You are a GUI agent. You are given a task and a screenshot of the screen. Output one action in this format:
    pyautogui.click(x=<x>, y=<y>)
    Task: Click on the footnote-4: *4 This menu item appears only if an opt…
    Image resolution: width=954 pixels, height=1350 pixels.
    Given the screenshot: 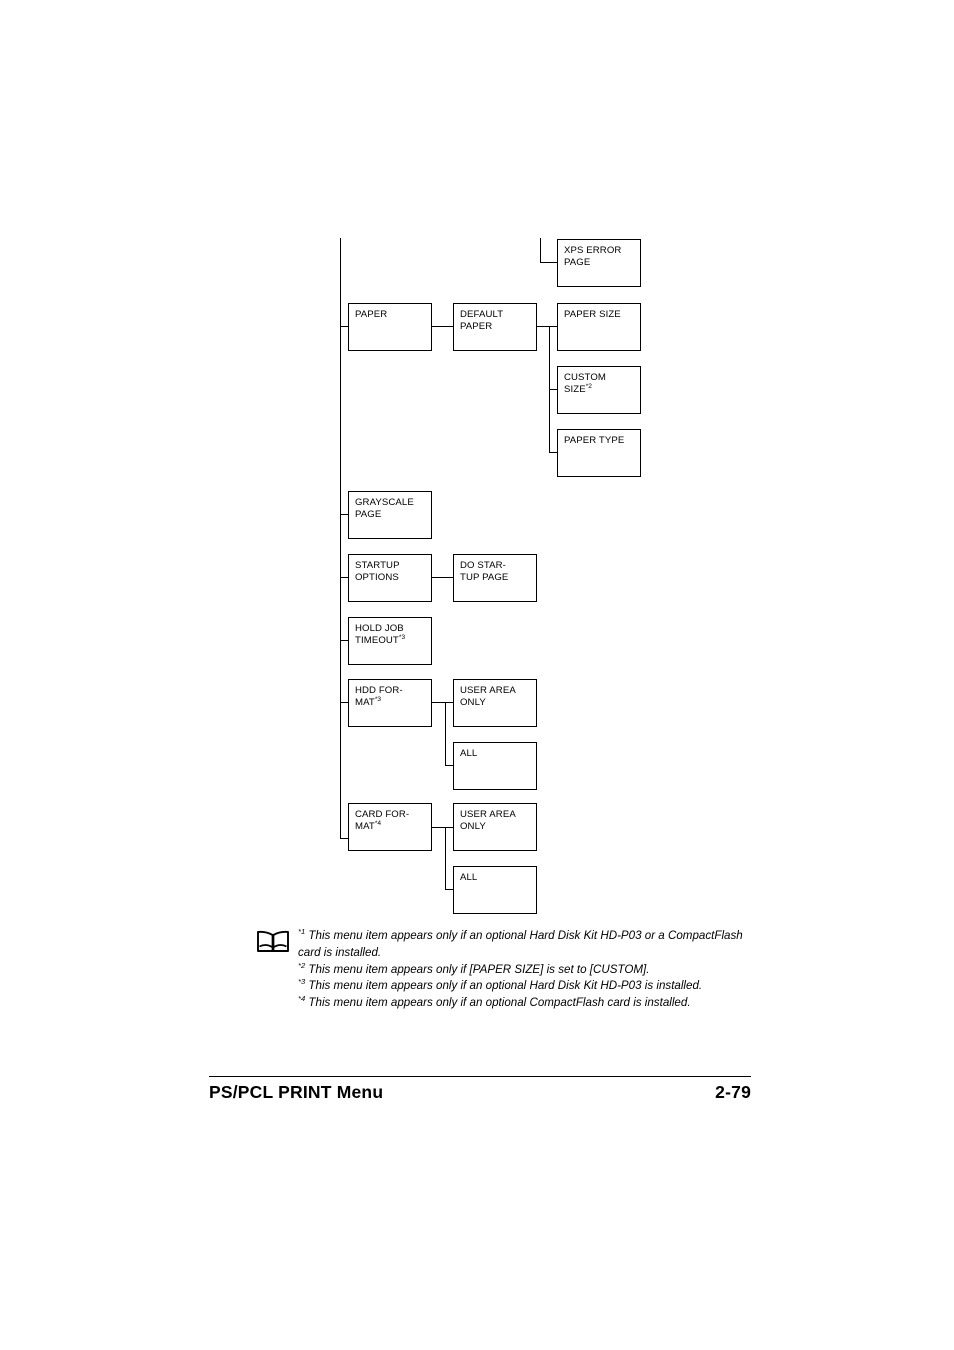 What is the action you would take?
    pyautogui.click(x=528, y=1003)
    